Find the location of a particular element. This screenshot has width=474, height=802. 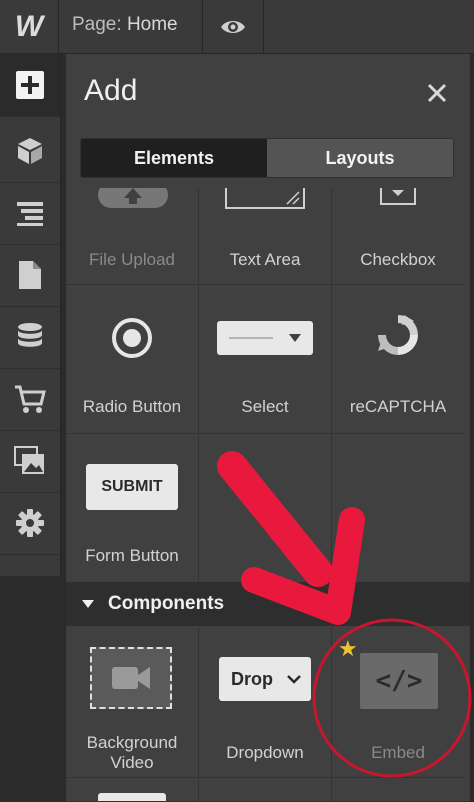

dropdown-icon: Drop is located at coordinates (265, 679).